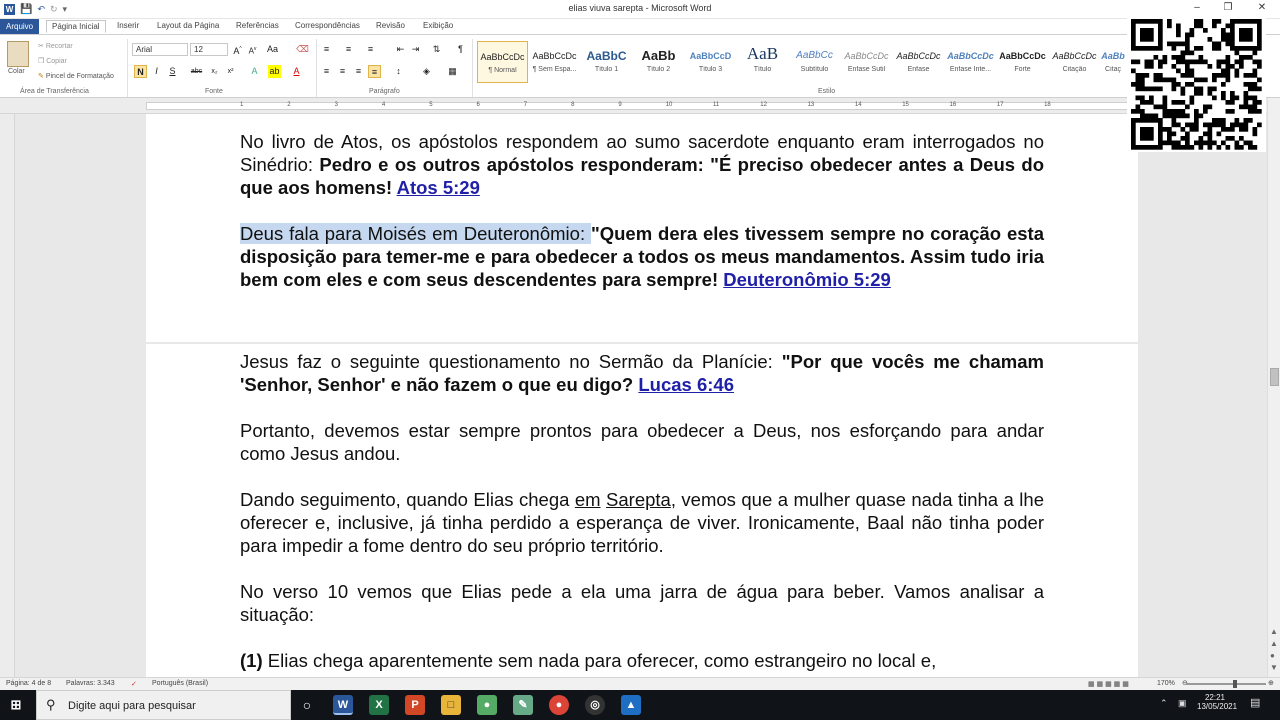 This screenshot has width=1280, height=720. What do you see at coordinates (252, 49) in the screenshot?
I see `shrink-font-icon: Av` at bounding box center [252, 49].